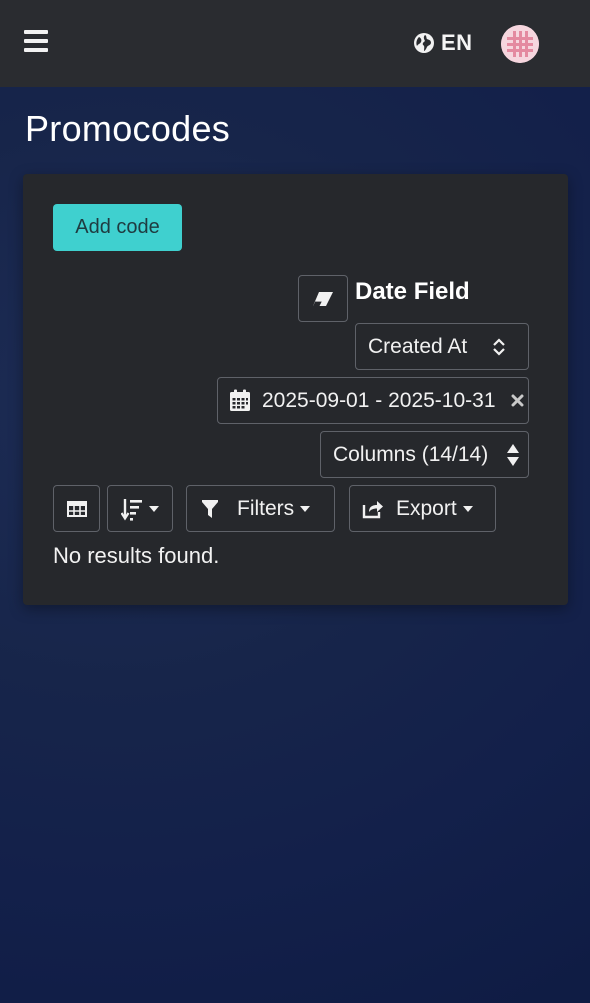 This screenshot has width=590, height=1003. I want to click on add-code-button: Add code, so click(117, 227).